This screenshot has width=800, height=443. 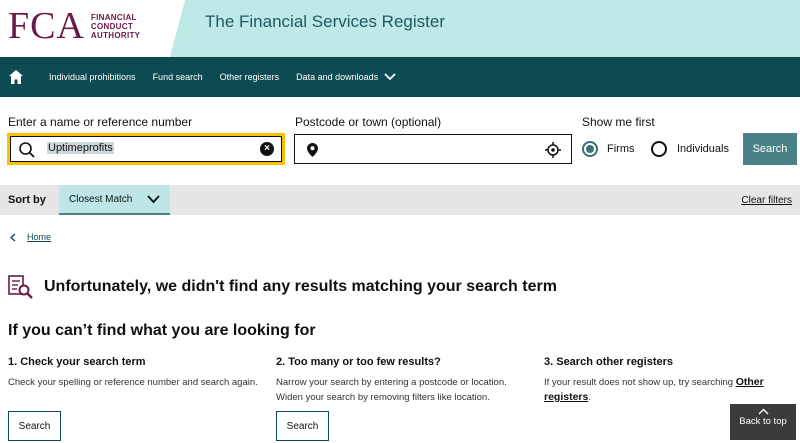 What do you see at coordinates (46, 26) in the screenshot?
I see `logo-letters: FCA` at bounding box center [46, 26].